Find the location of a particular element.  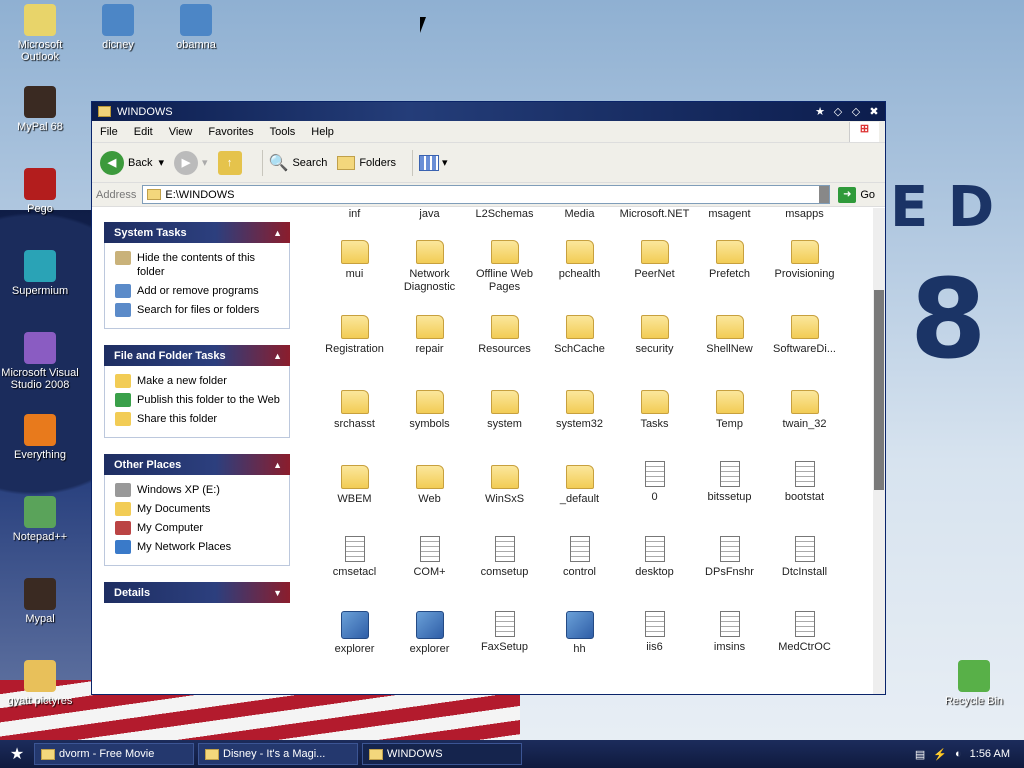

file-item: WinSxS is located at coordinates (504, 494).